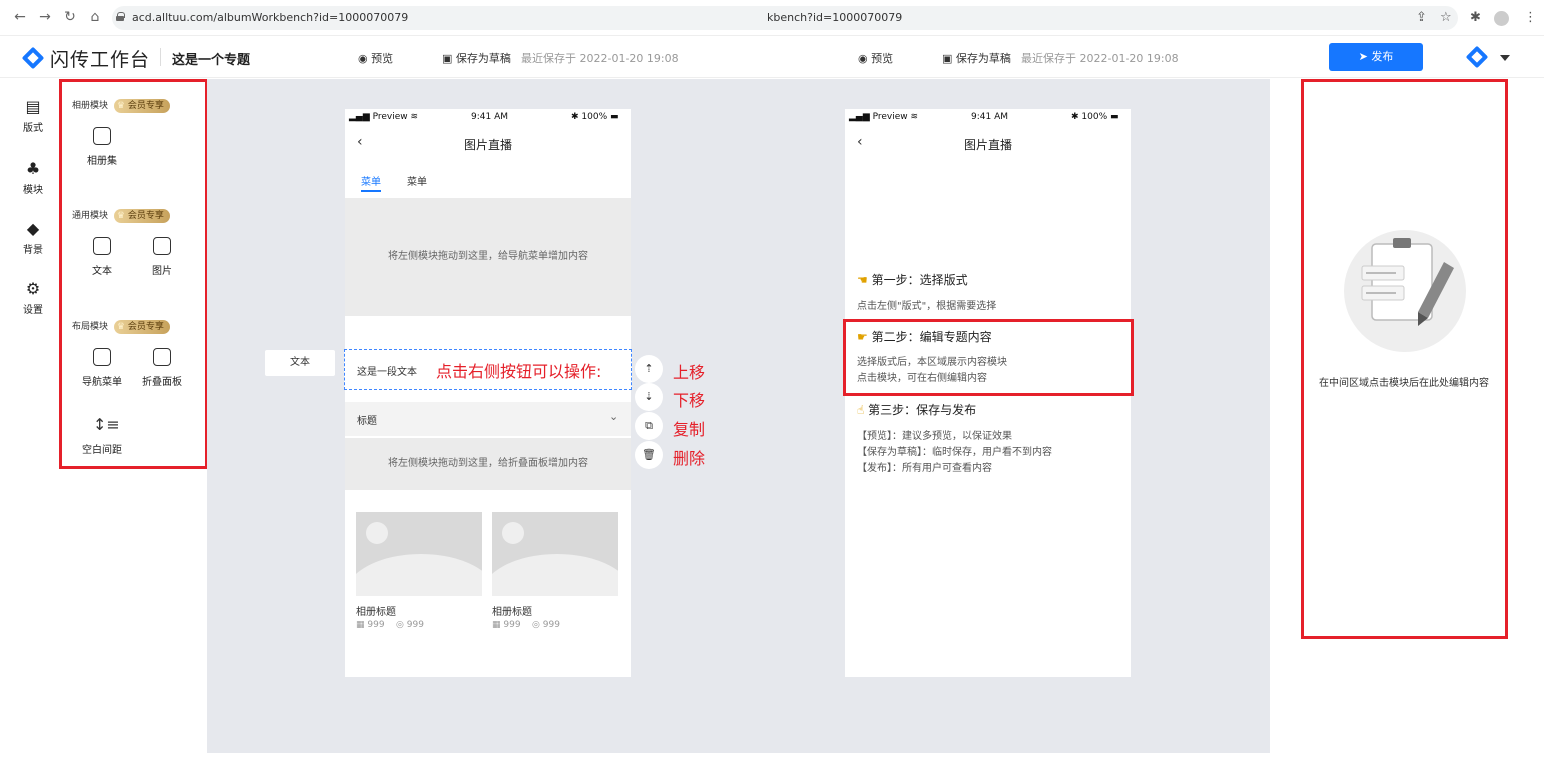 The height and width of the screenshot is (758, 1544). I want to click on header-divider, so click(160, 57).